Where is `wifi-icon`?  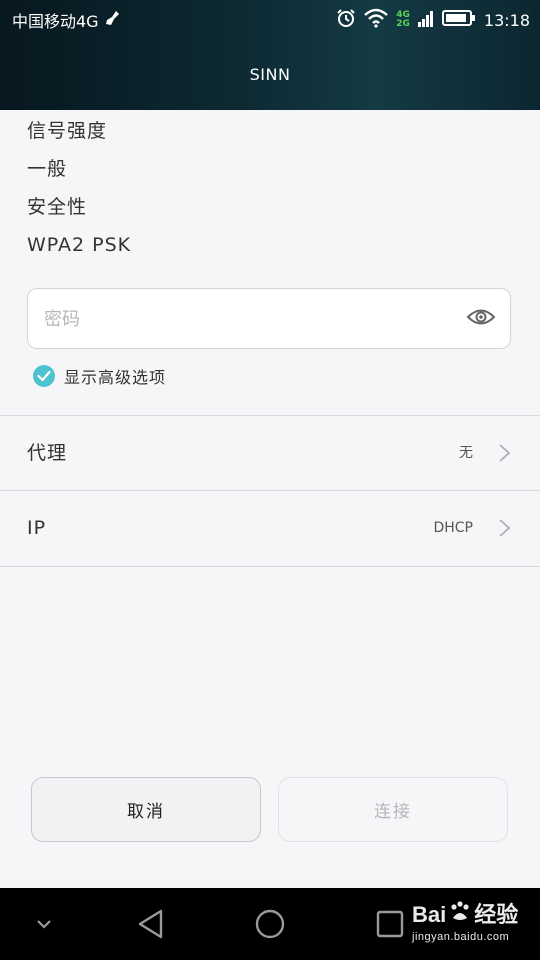
wifi-icon is located at coordinates (376, 20).